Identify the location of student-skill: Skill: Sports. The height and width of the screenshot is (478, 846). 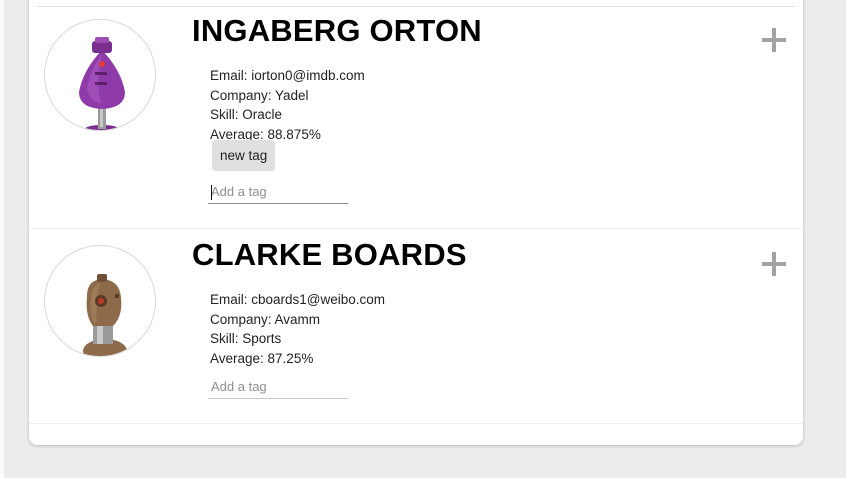
(246, 338).